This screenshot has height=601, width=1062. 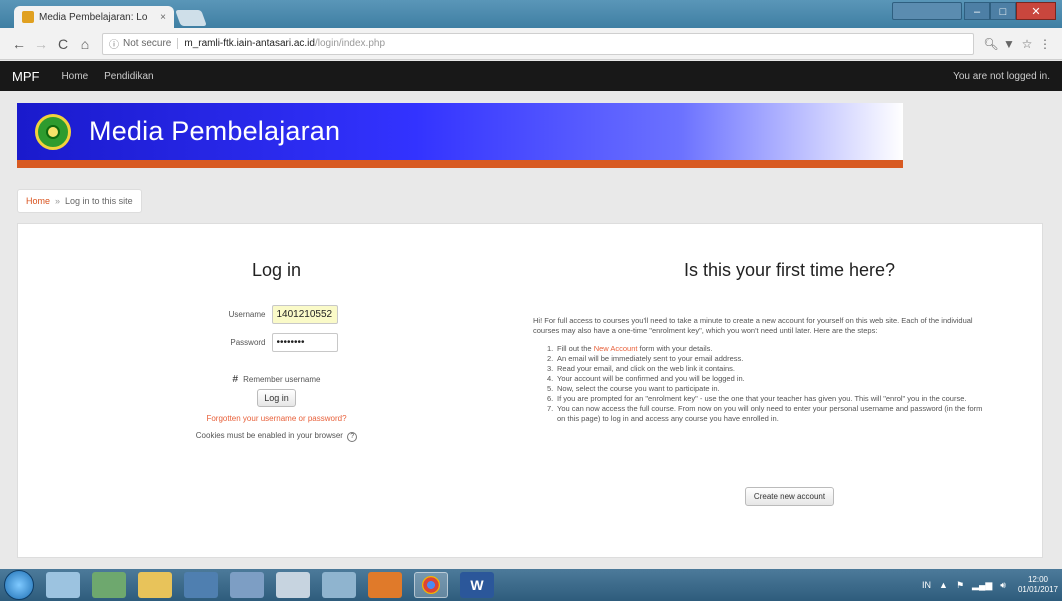 I want to click on username-row: Username, so click(x=276, y=314).